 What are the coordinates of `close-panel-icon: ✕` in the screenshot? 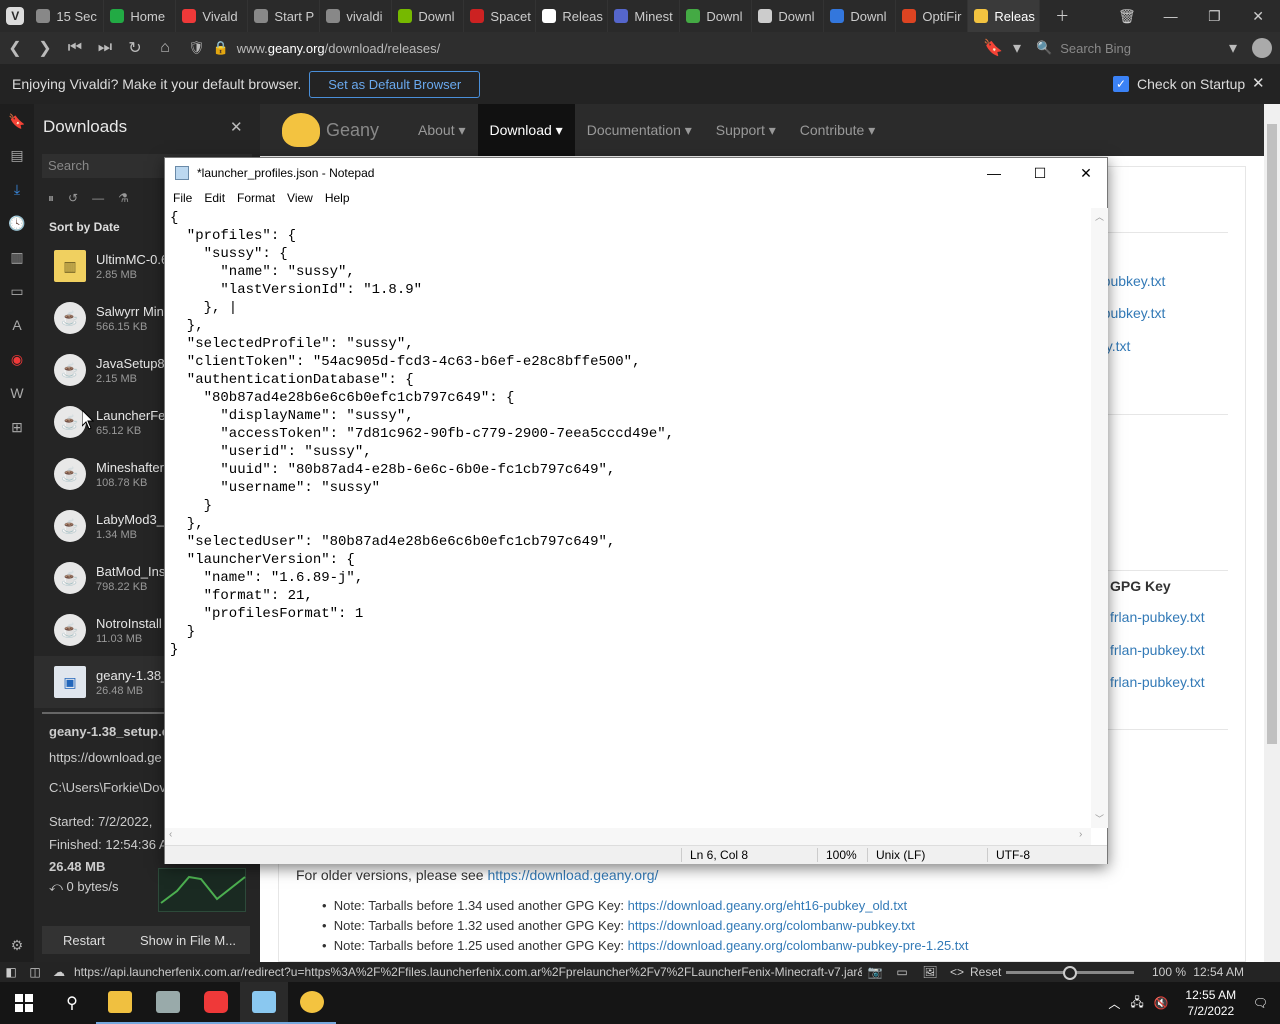 It's located at (236, 127).